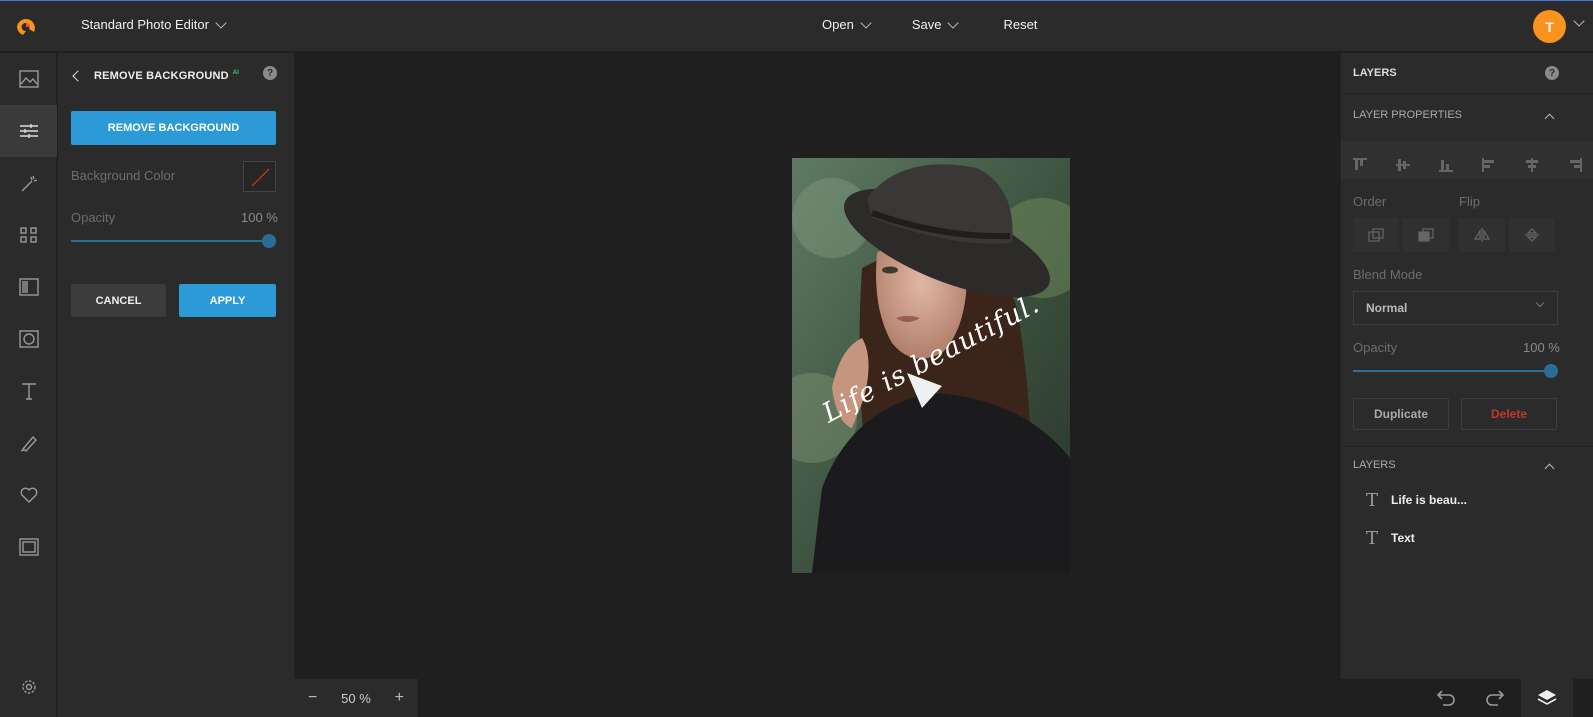 The height and width of the screenshot is (717, 1593). What do you see at coordinates (1467, 165) in the screenshot?
I see `align-toolbar` at bounding box center [1467, 165].